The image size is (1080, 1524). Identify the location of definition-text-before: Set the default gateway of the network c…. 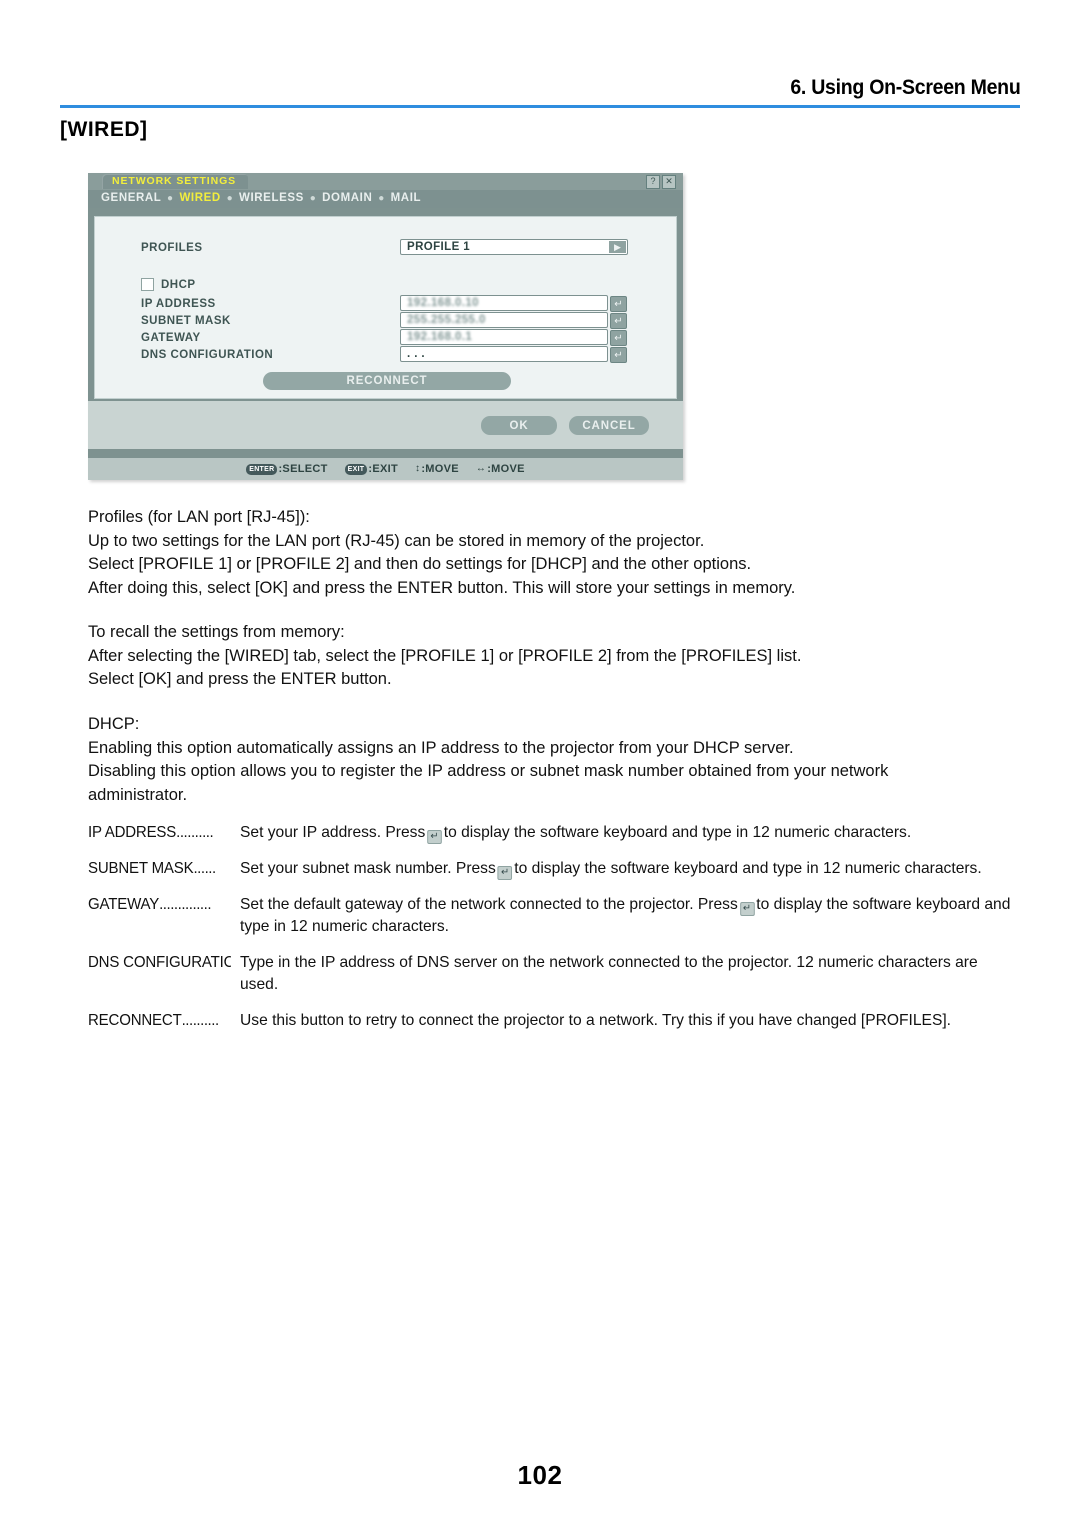
(489, 904).